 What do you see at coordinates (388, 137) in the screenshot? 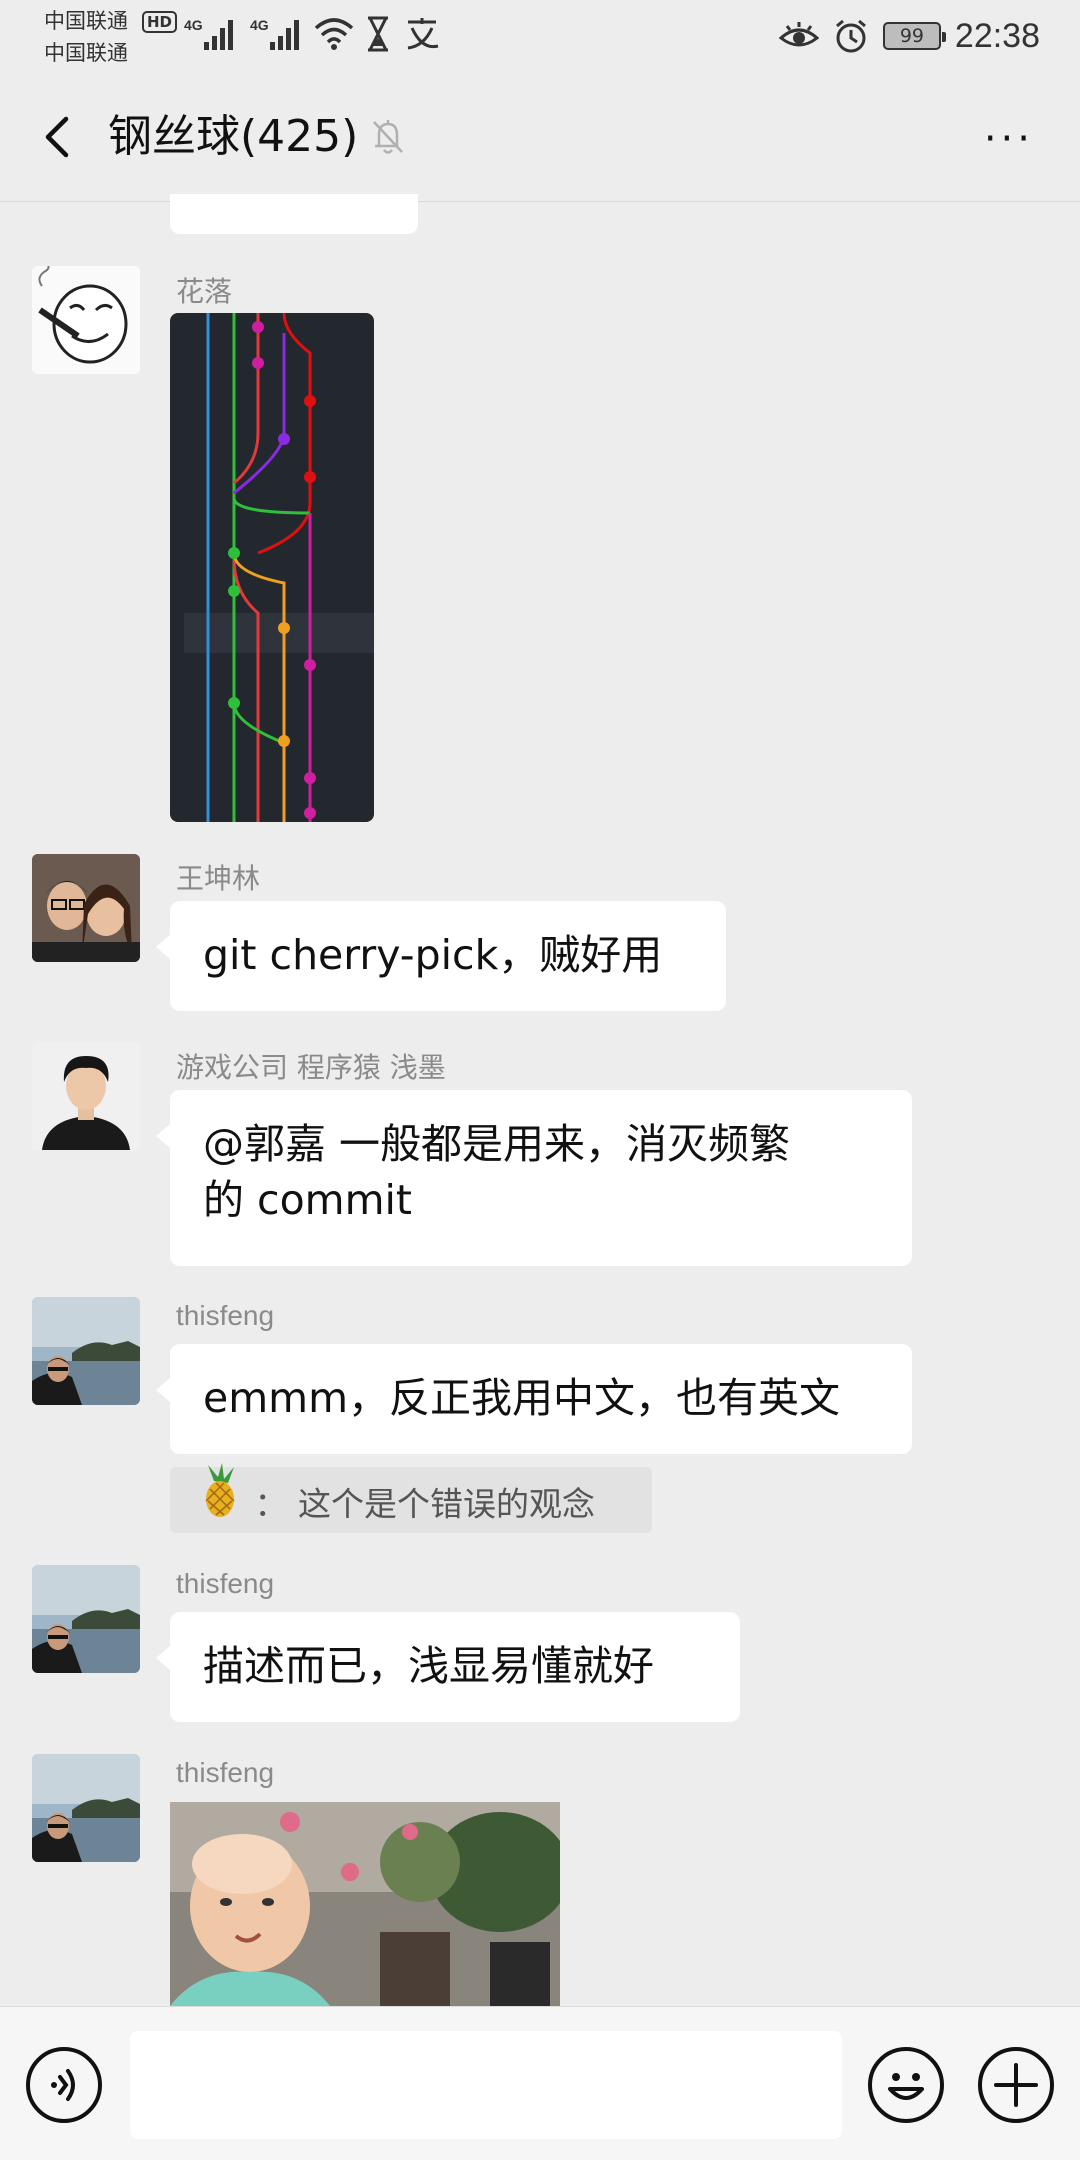
I see `mute-notification-icon` at bounding box center [388, 137].